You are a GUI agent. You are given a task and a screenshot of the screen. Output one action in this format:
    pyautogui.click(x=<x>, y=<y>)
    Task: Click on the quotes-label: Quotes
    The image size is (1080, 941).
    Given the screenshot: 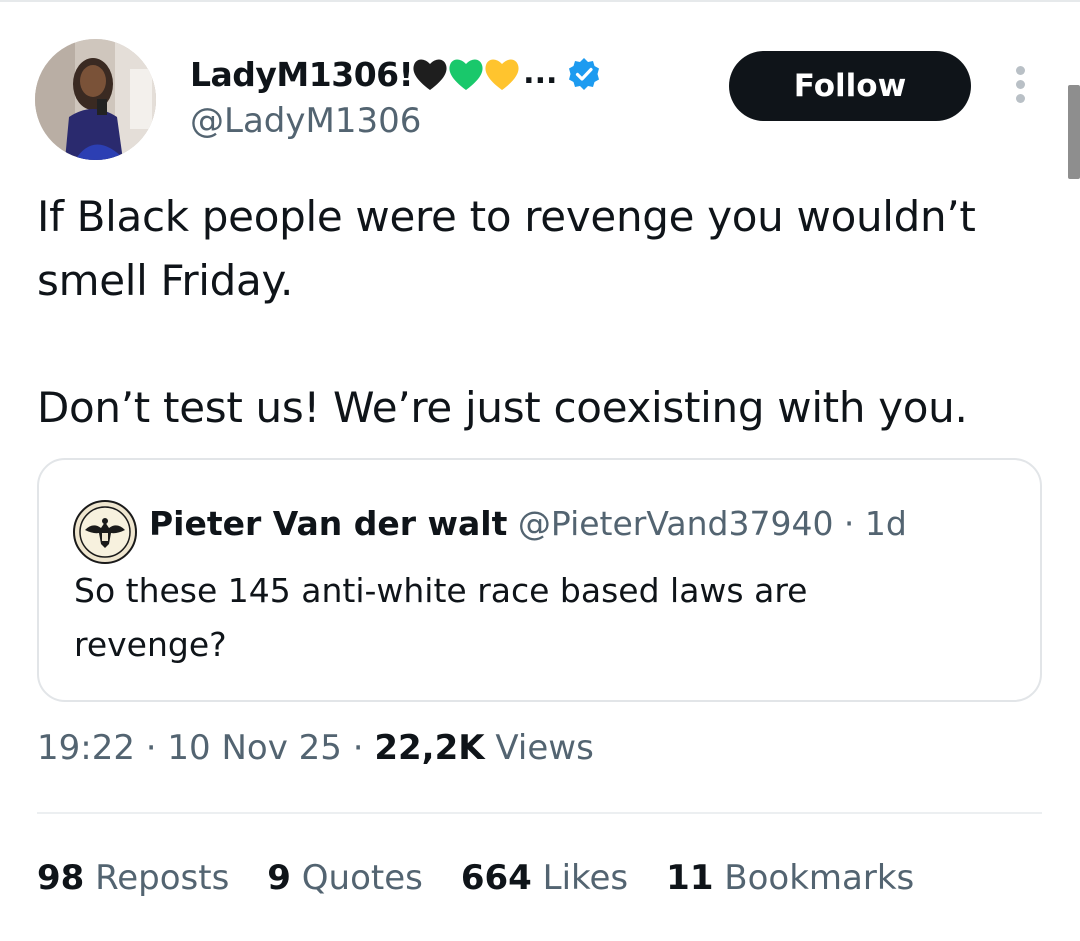 What is the action you would take?
    pyautogui.click(x=356, y=878)
    